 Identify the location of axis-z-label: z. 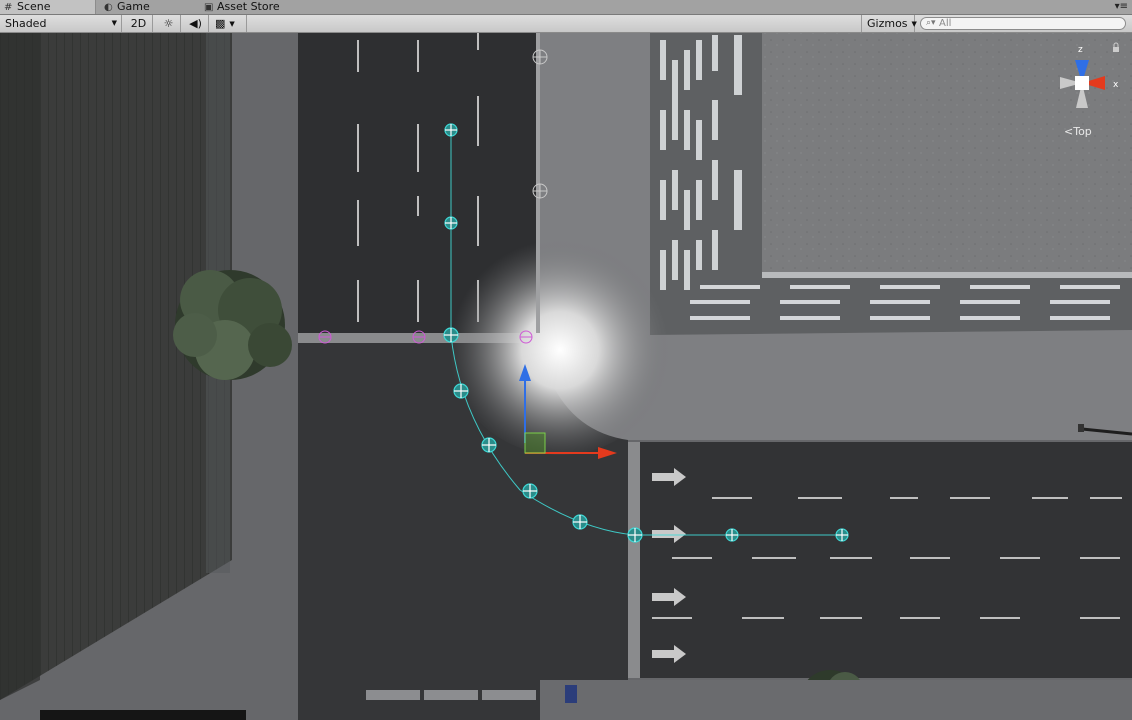
(1080, 50).